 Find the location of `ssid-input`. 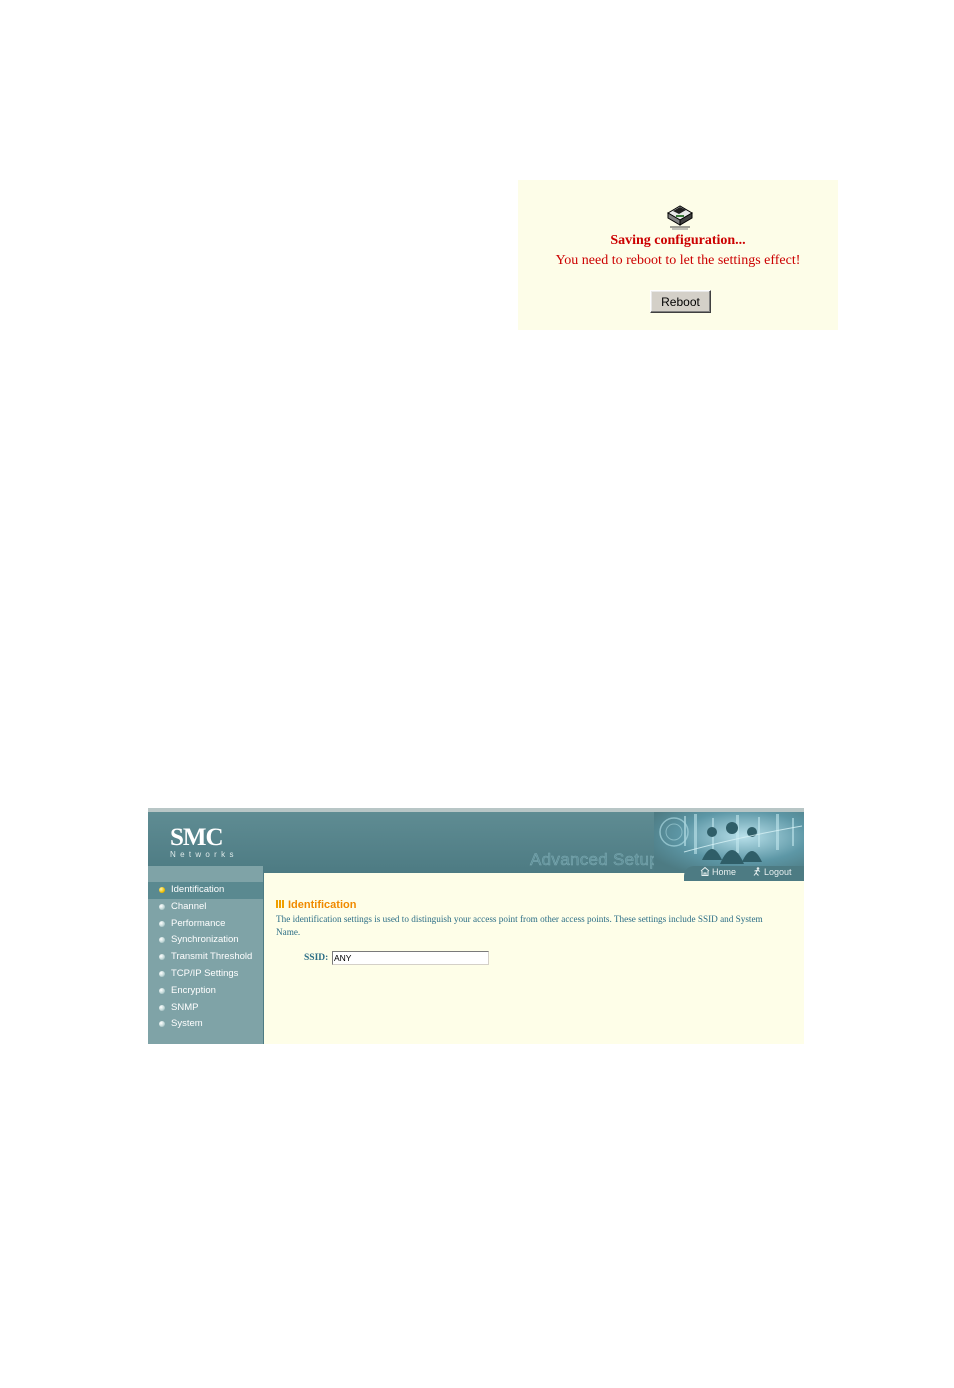

ssid-input is located at coordinates (410, 958).